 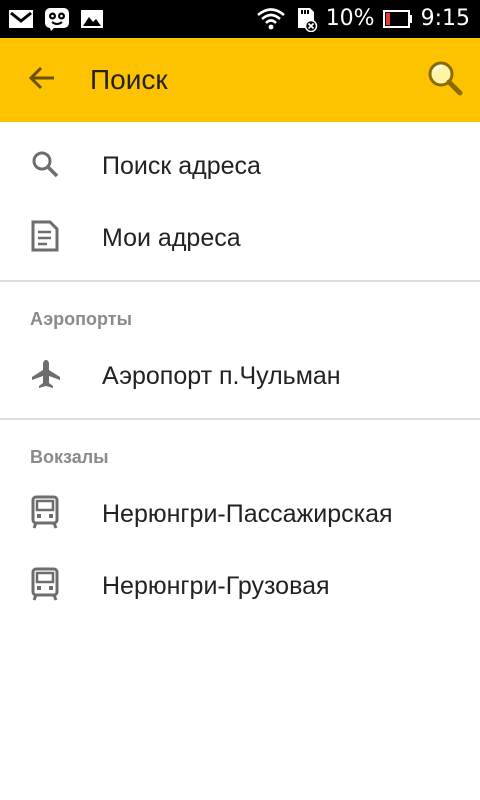 I want to click on airplane-icon, so click(x=46, y=376).